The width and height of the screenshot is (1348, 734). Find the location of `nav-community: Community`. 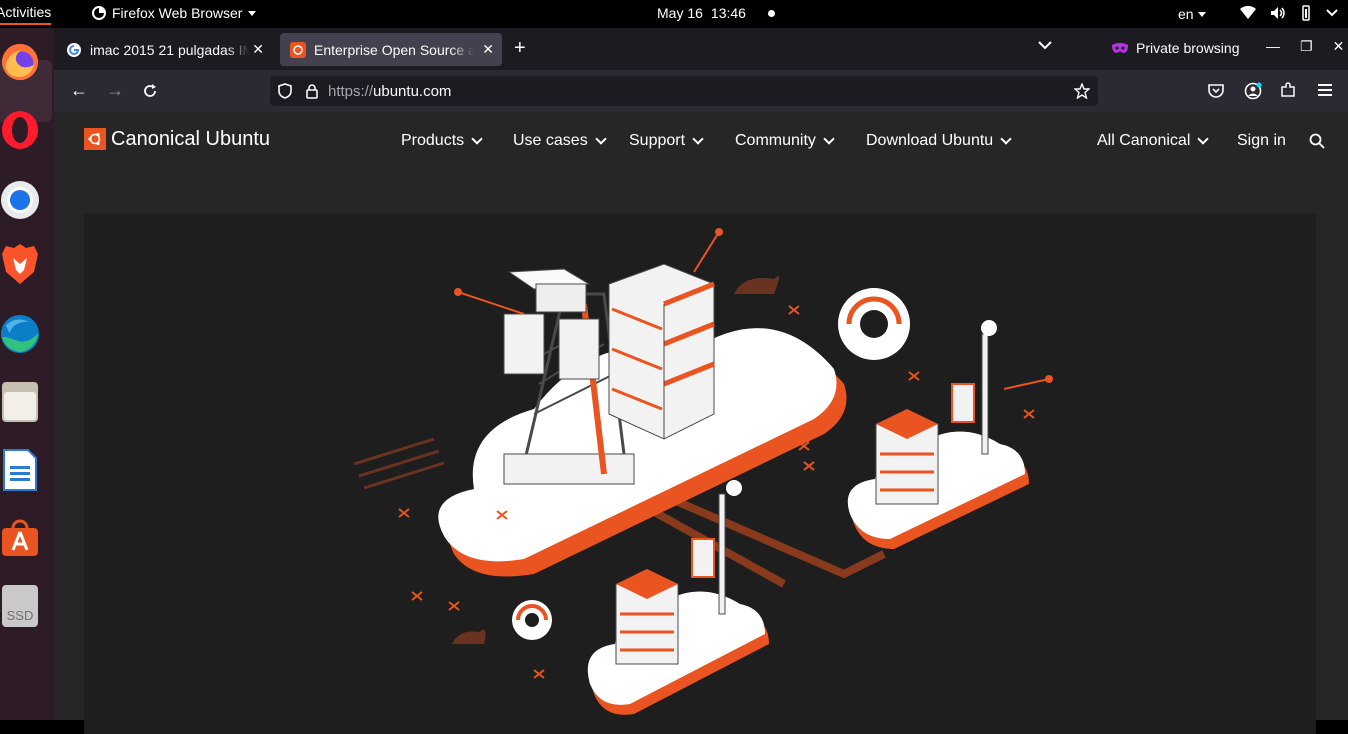

nav-community: Community is located at coordinates (785, 141).